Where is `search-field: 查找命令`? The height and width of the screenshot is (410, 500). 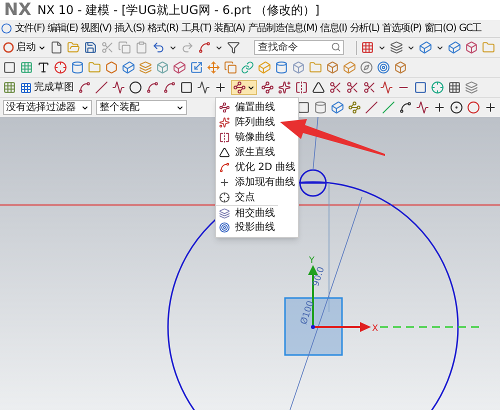
search-field: 查找命令 is located at coordinates (299, 47).